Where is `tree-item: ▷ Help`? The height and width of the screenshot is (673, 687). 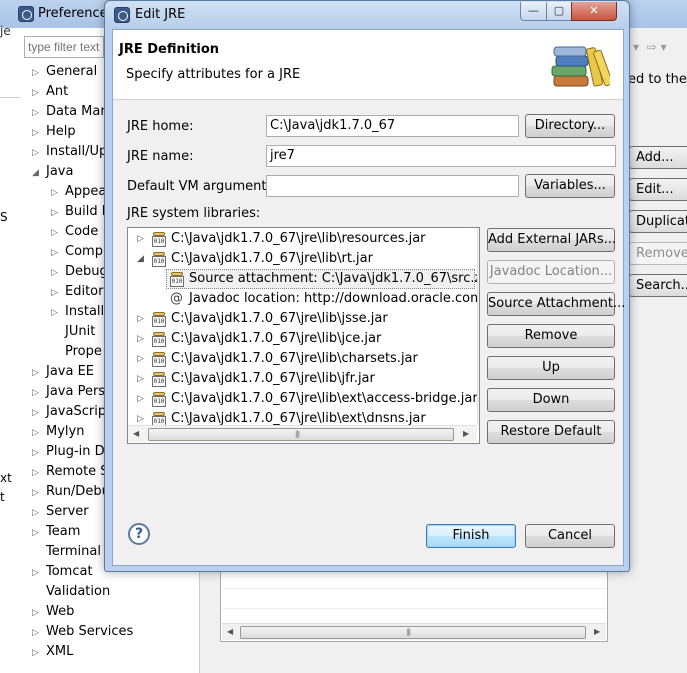
tree-item: ▷ Help is located at coordinates (54, 132).